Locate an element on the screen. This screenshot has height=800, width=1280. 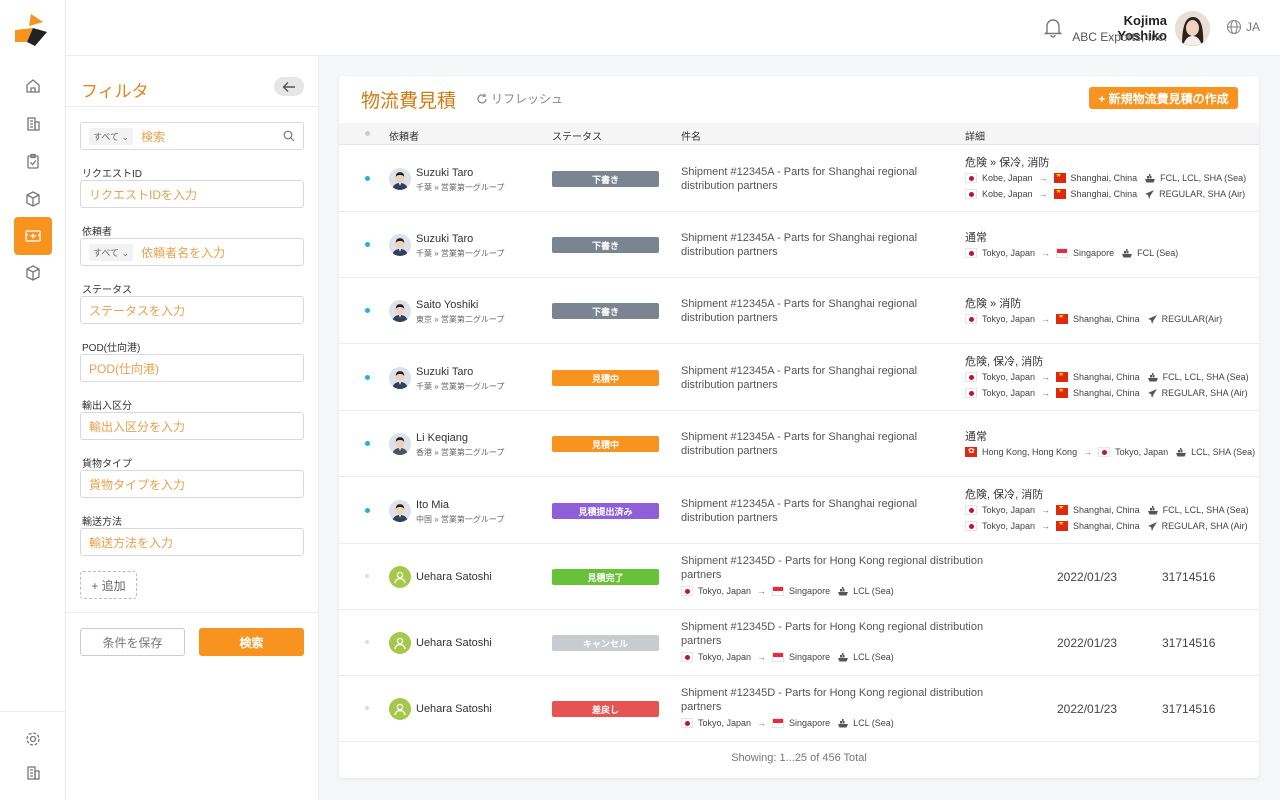
notification-bell-icon is located at coordinates (1053, 27).